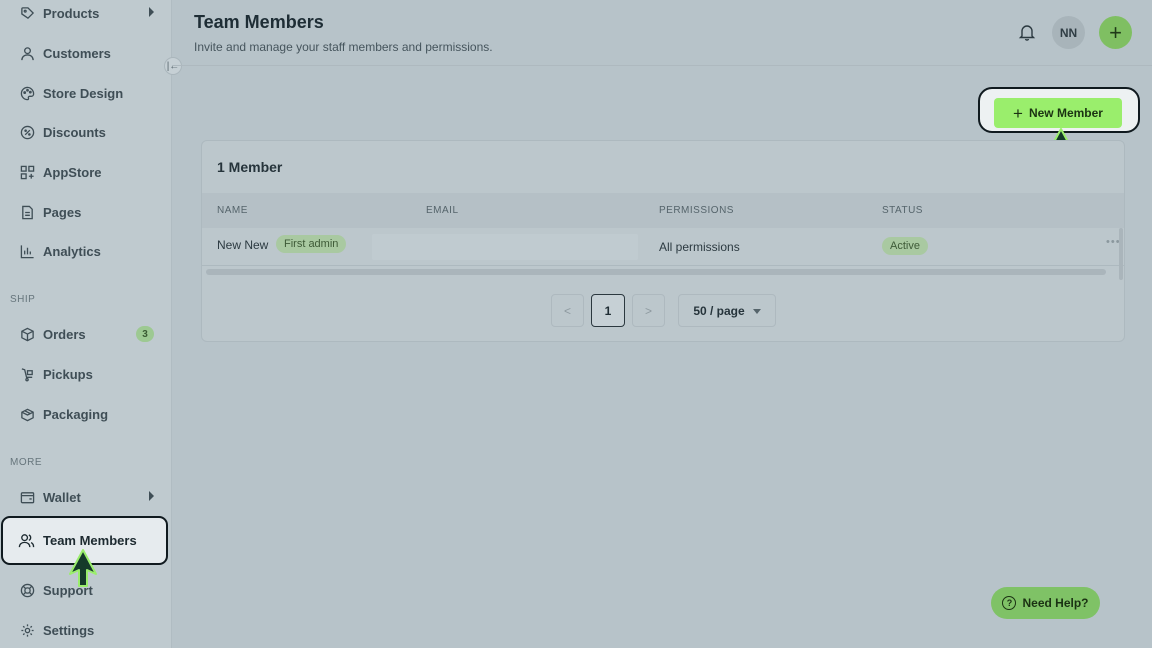 The width and height of the screenshot is (1152, 648). What do you see at coordinates (648, 310) in the screenshot?
I see `next-page-button: >` at bounding box center [648, 310].